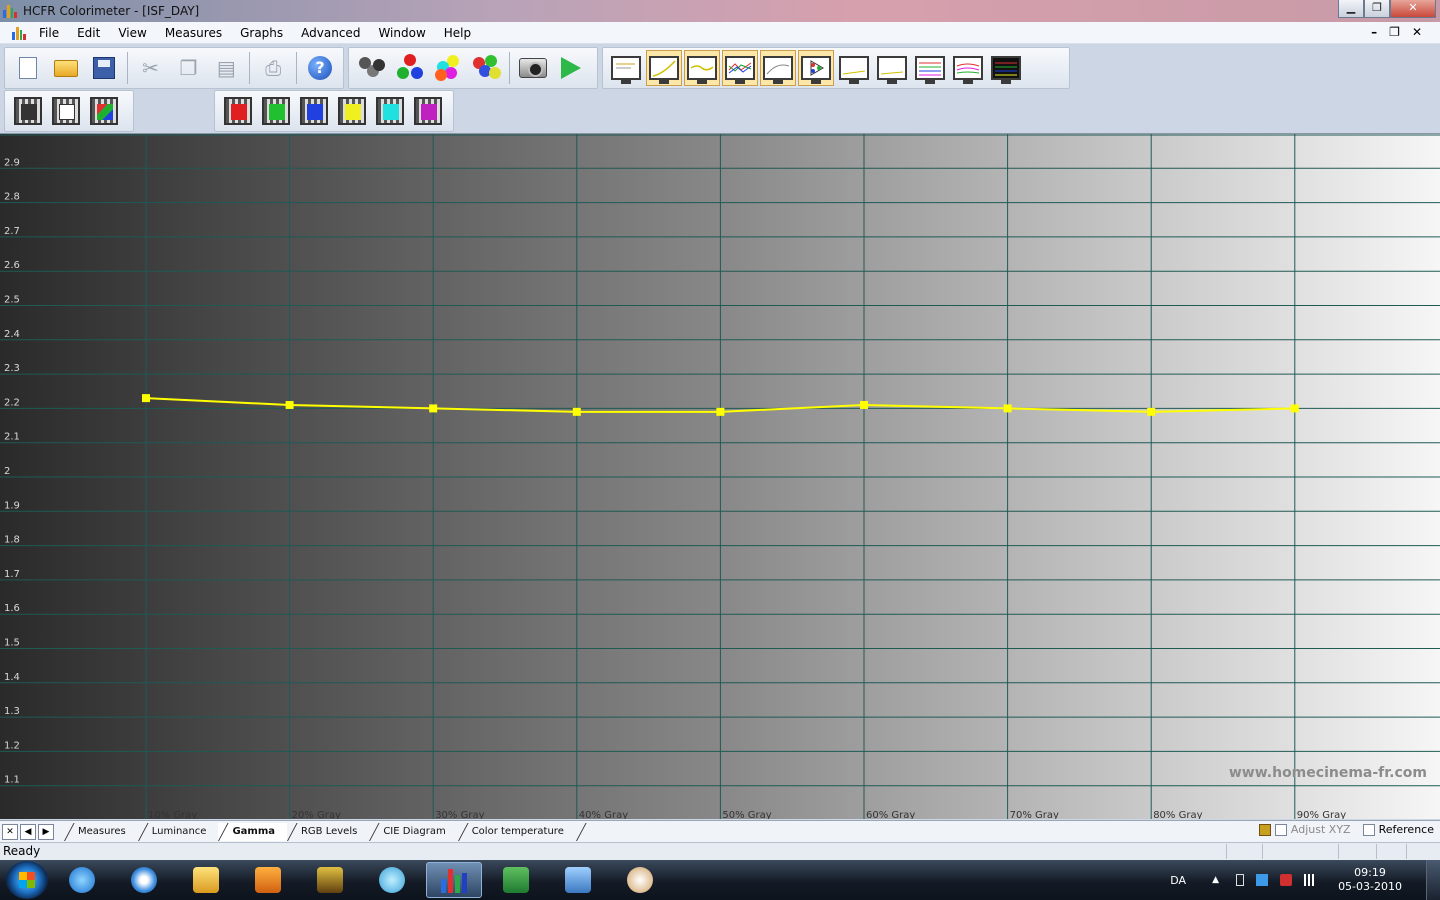 This screenshot has height=900, width=1440. Describe the element at coordinates (66, 68) in the screenshot. I see `open-button` at that location.